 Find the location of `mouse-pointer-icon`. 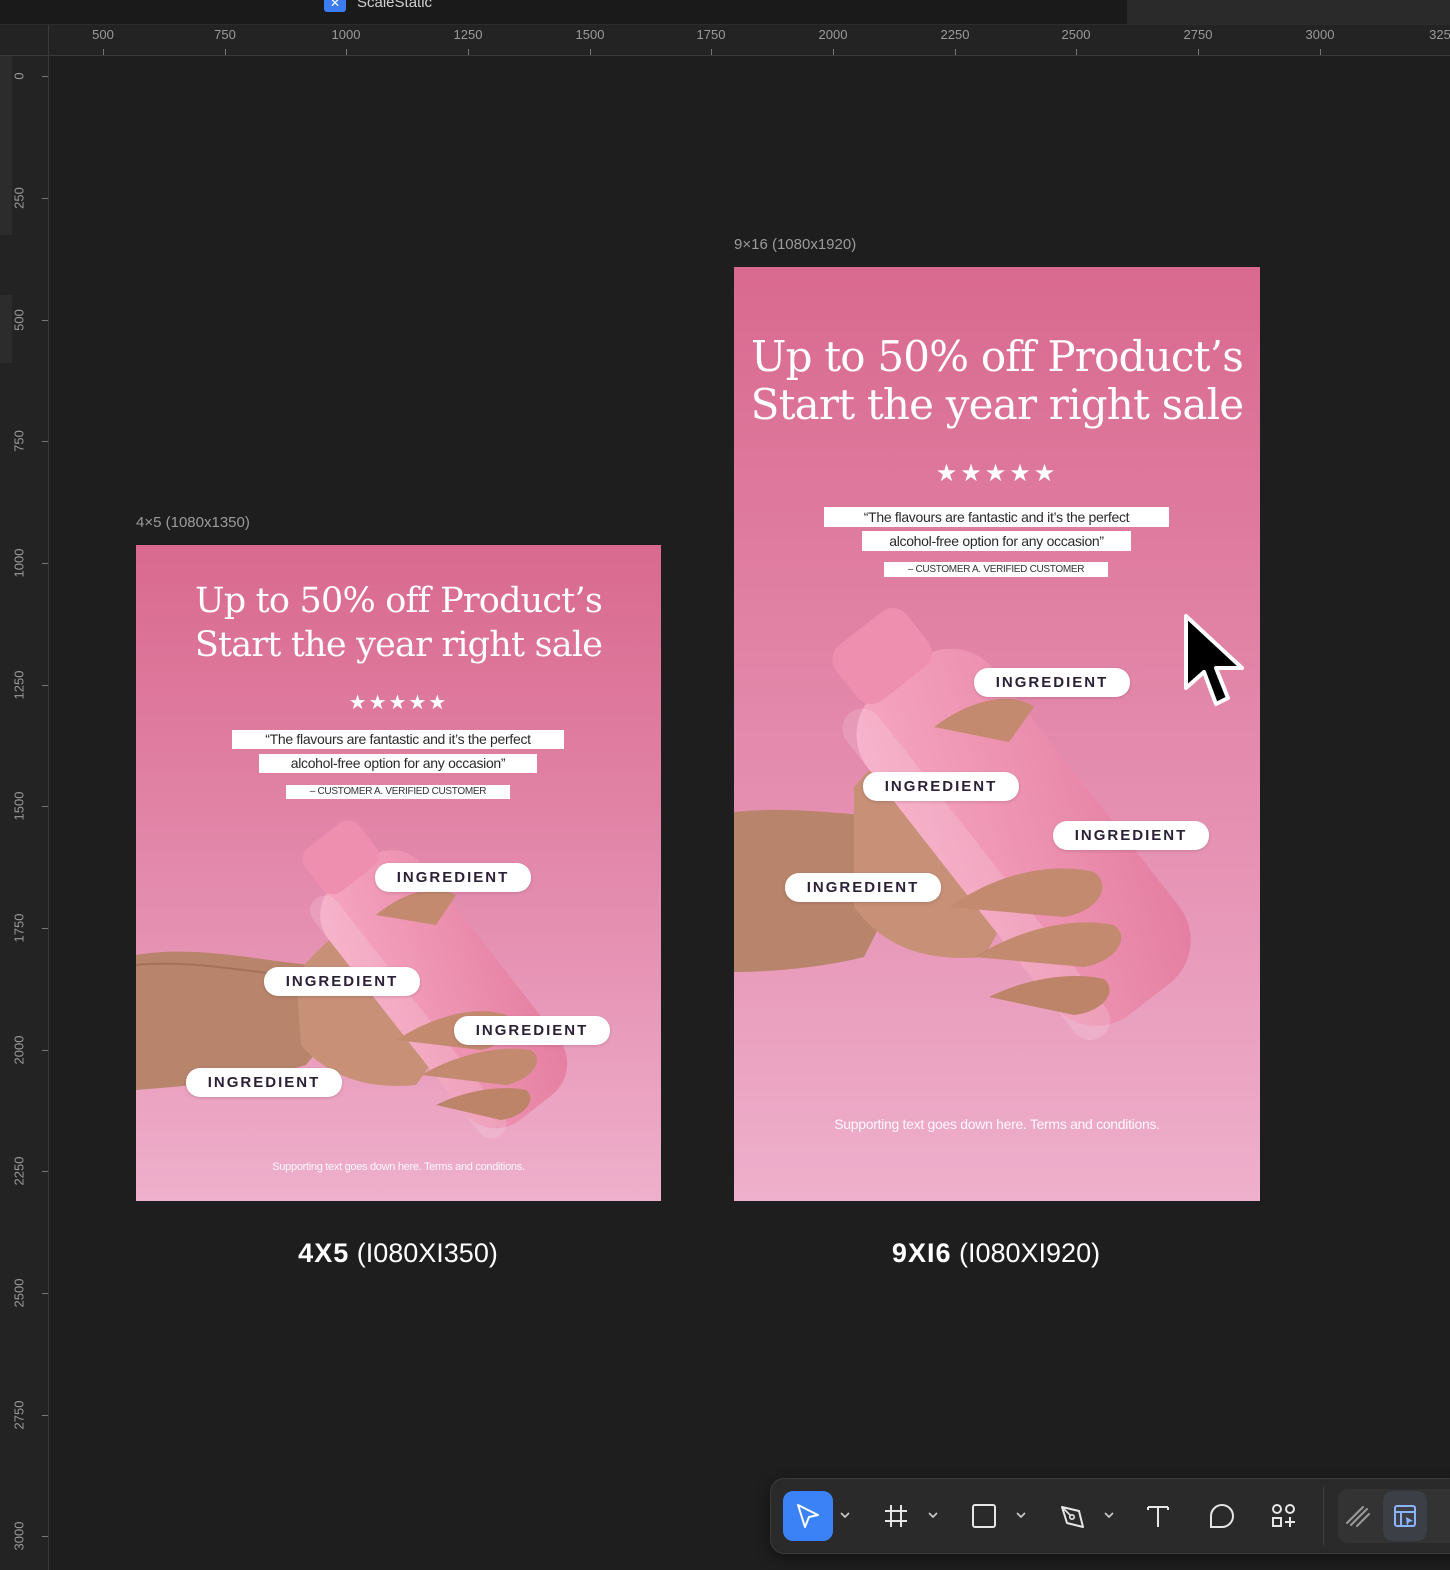

mouse-pointer-icon is located at coordinates (1214, 660).